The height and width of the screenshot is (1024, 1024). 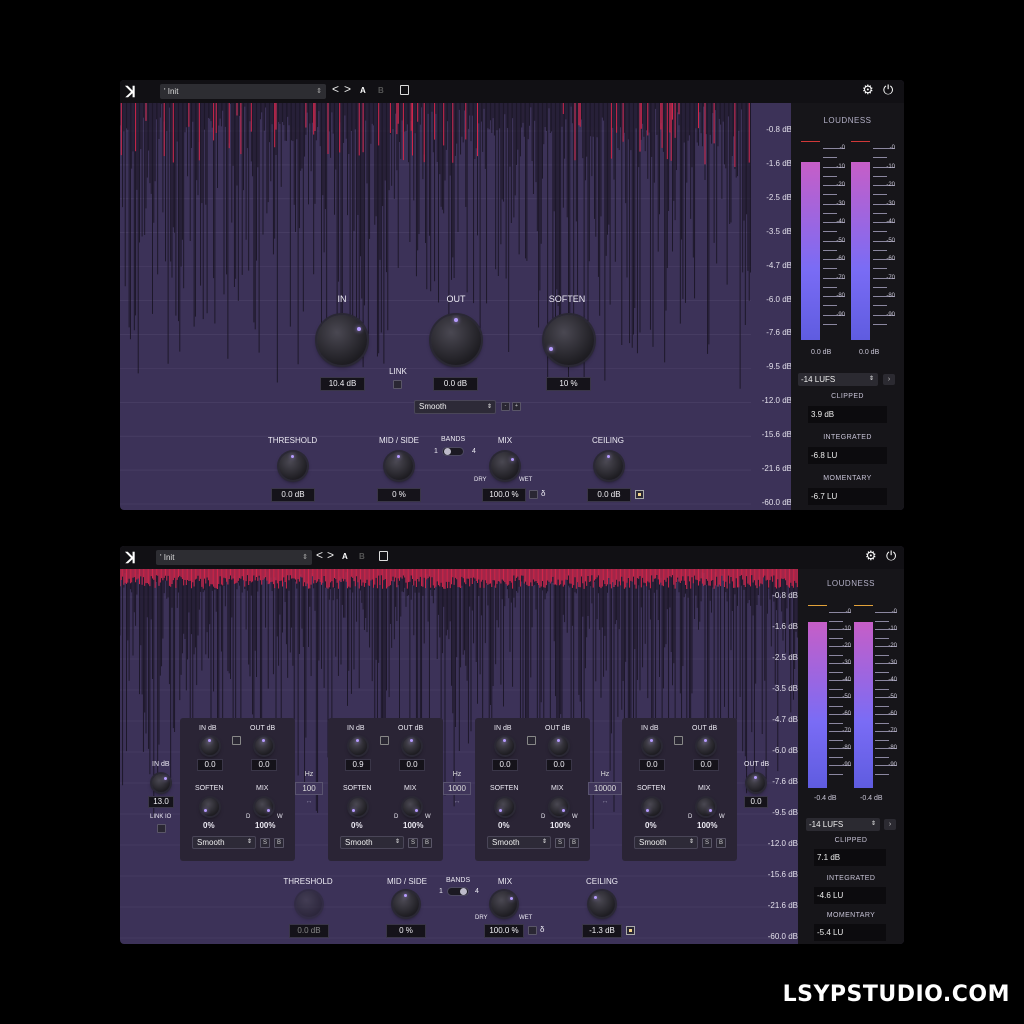 I want to click on ceiling-value: 0.0 dB, so click(x=609, y=495).